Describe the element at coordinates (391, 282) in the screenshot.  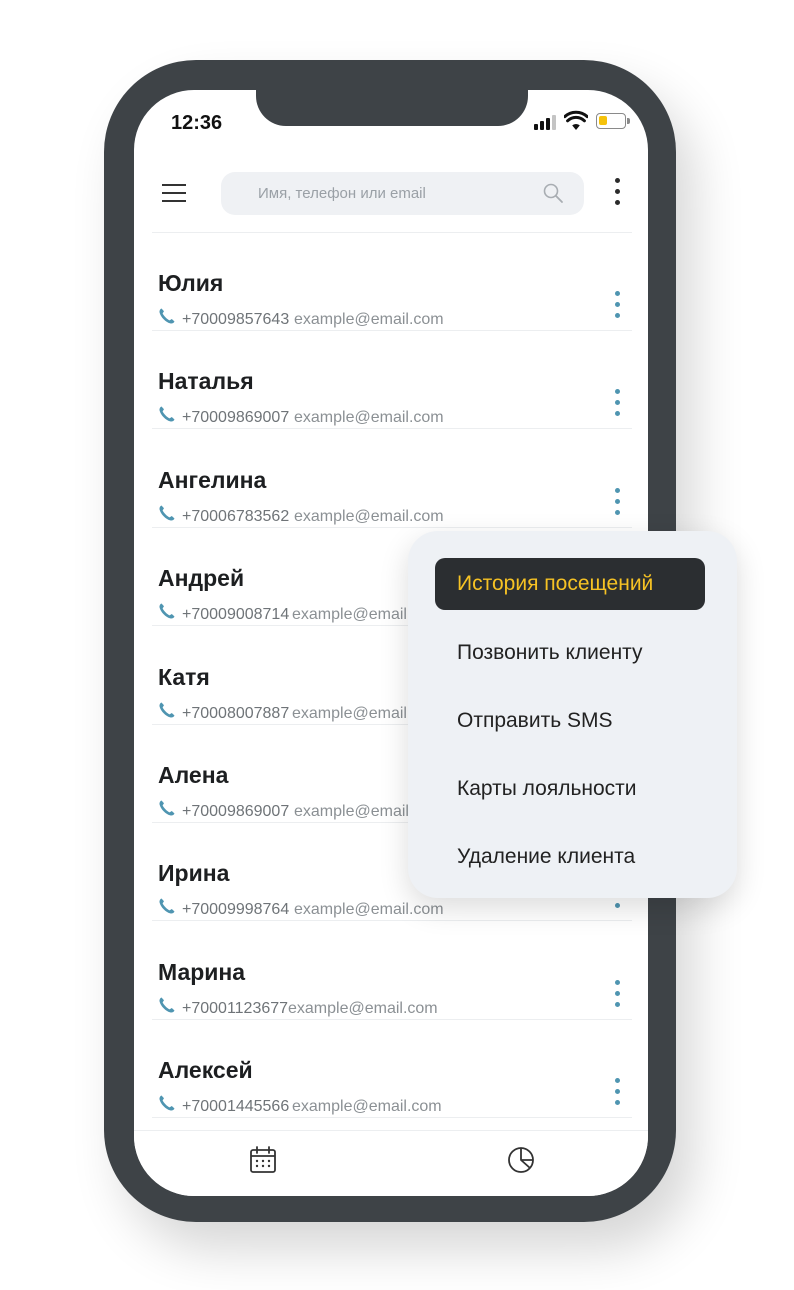
I see `contact-row: Юлия +70009857643 example@email.com` at that location.